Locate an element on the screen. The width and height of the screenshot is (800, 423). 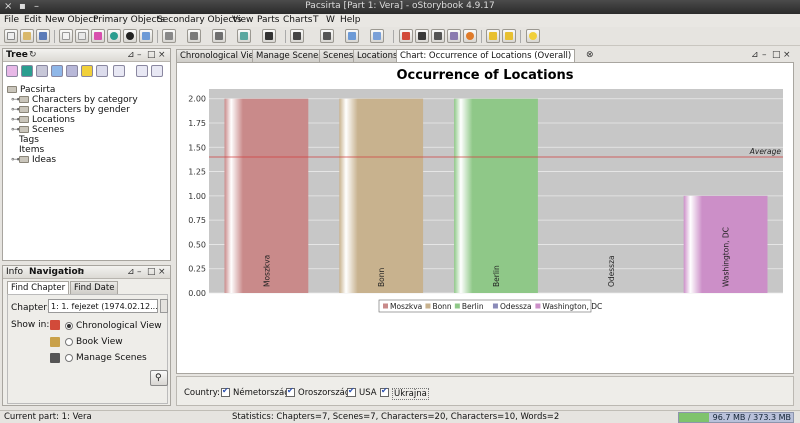
expand-all-icon is located at coordinates (142, 71).